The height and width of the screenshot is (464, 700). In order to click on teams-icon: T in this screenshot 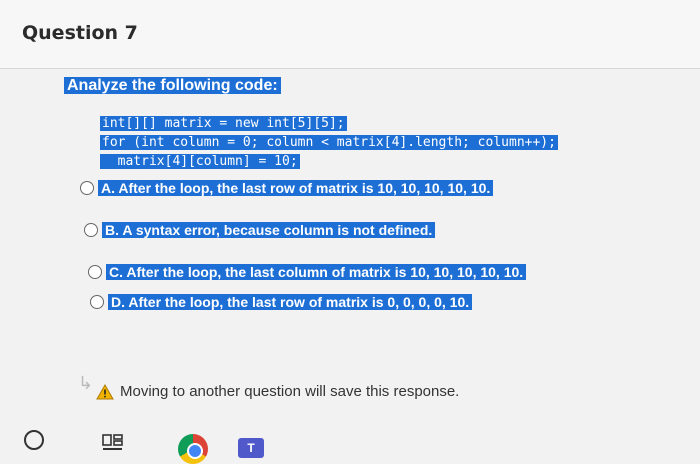, I will do `click(251, 448)`.